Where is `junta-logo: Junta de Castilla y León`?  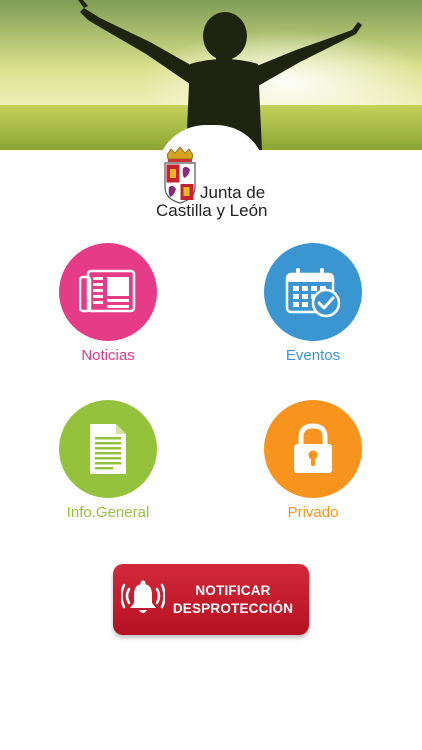
junta-logo: Junta de Castilla y León is located at coordinates (211, 180).